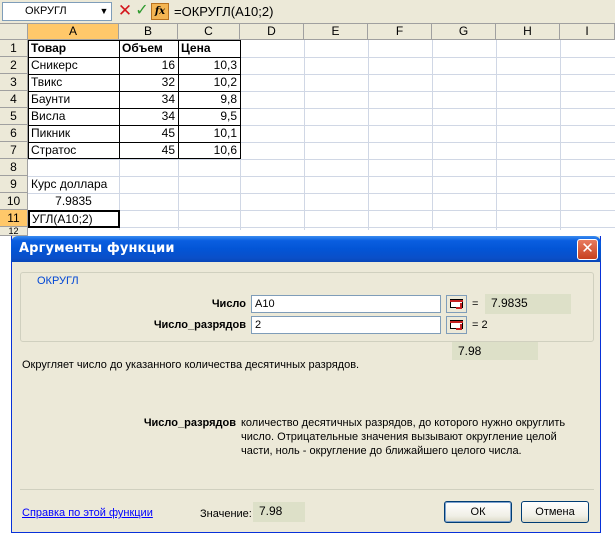  Describe the element at coordinates (480, 325) in the screenshot. I see `arg-result-digits: = 2` at that location.